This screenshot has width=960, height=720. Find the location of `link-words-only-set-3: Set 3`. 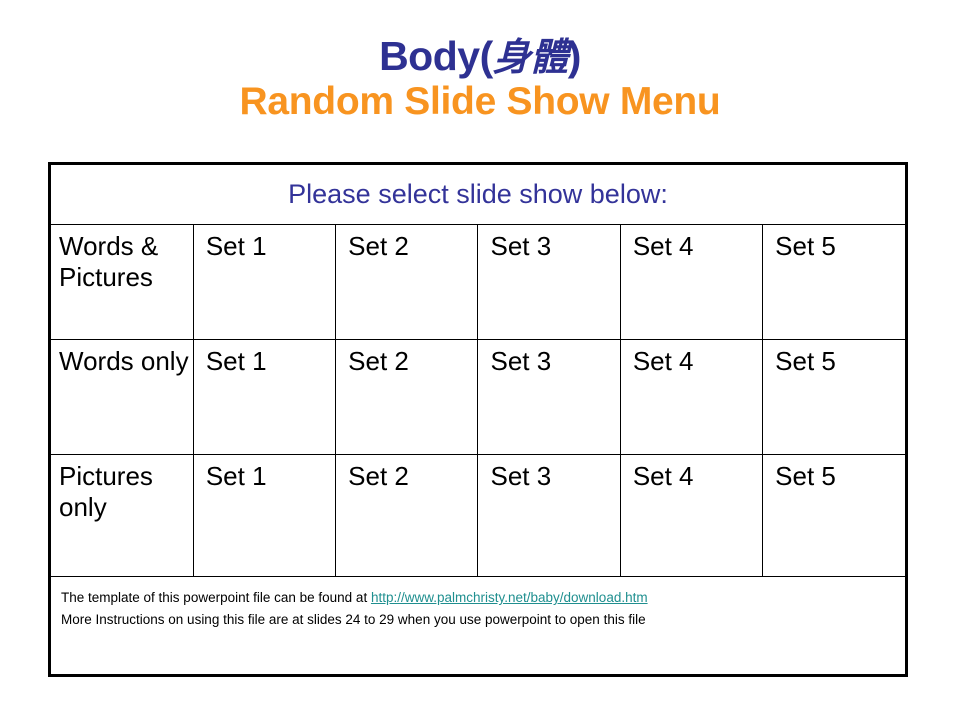

link-words-only-set-3: Set 3 is located at coordinates (549, 397).